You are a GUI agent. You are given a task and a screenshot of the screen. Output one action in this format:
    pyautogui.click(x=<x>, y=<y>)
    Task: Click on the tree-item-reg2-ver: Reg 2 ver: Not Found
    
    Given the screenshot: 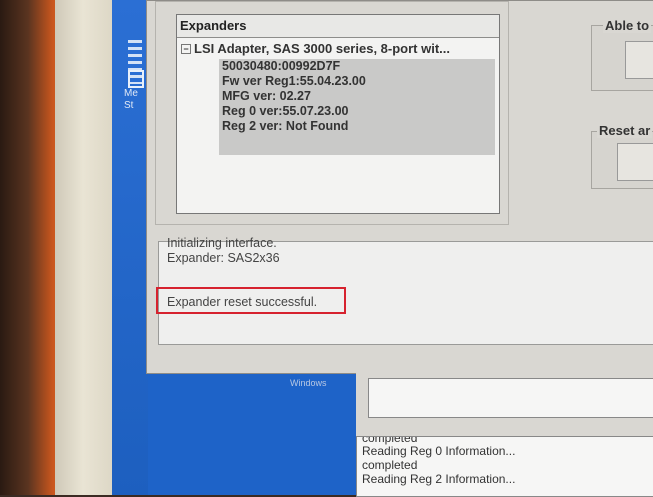 What is the action you would take?
    pyautogui.click(x=357, y=126)
    